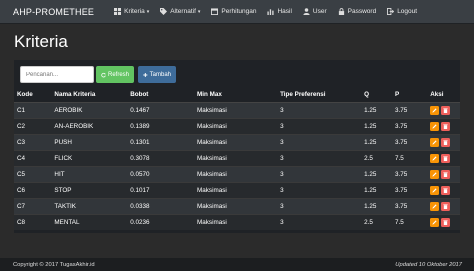 This screenshot has height=271, width=474. Describe the element at coordinates (391, 11) in the screenshot. I see `logout-icon` at that location.